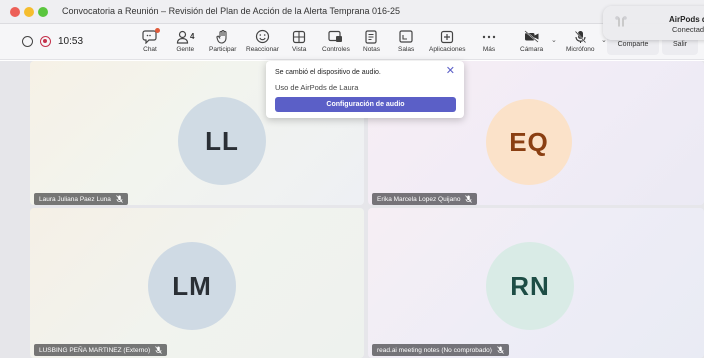 This screenshot has width=704, height=358. I want to click on airpods-notification: AirPods de Lau Conectados, so click(653, 23).